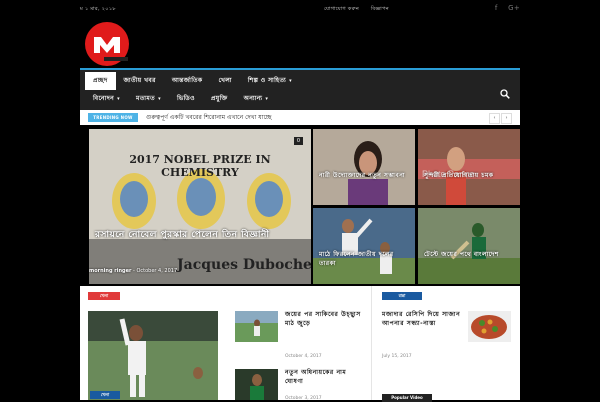  I want to click on poster-heading: 2017 NOBEL PRIZE IN CHEMISTRY, so click(200, 166).